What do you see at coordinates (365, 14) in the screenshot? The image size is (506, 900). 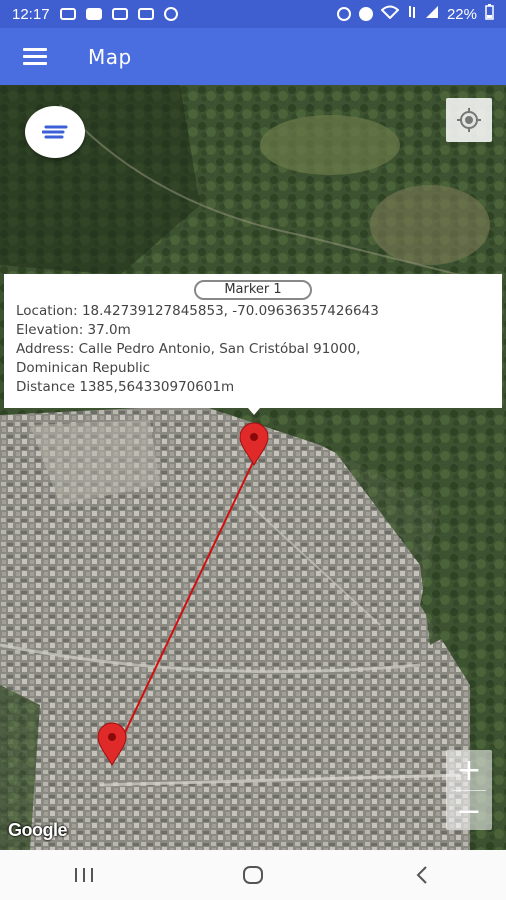 I see `location-icon` at bounding box center [365, 14].